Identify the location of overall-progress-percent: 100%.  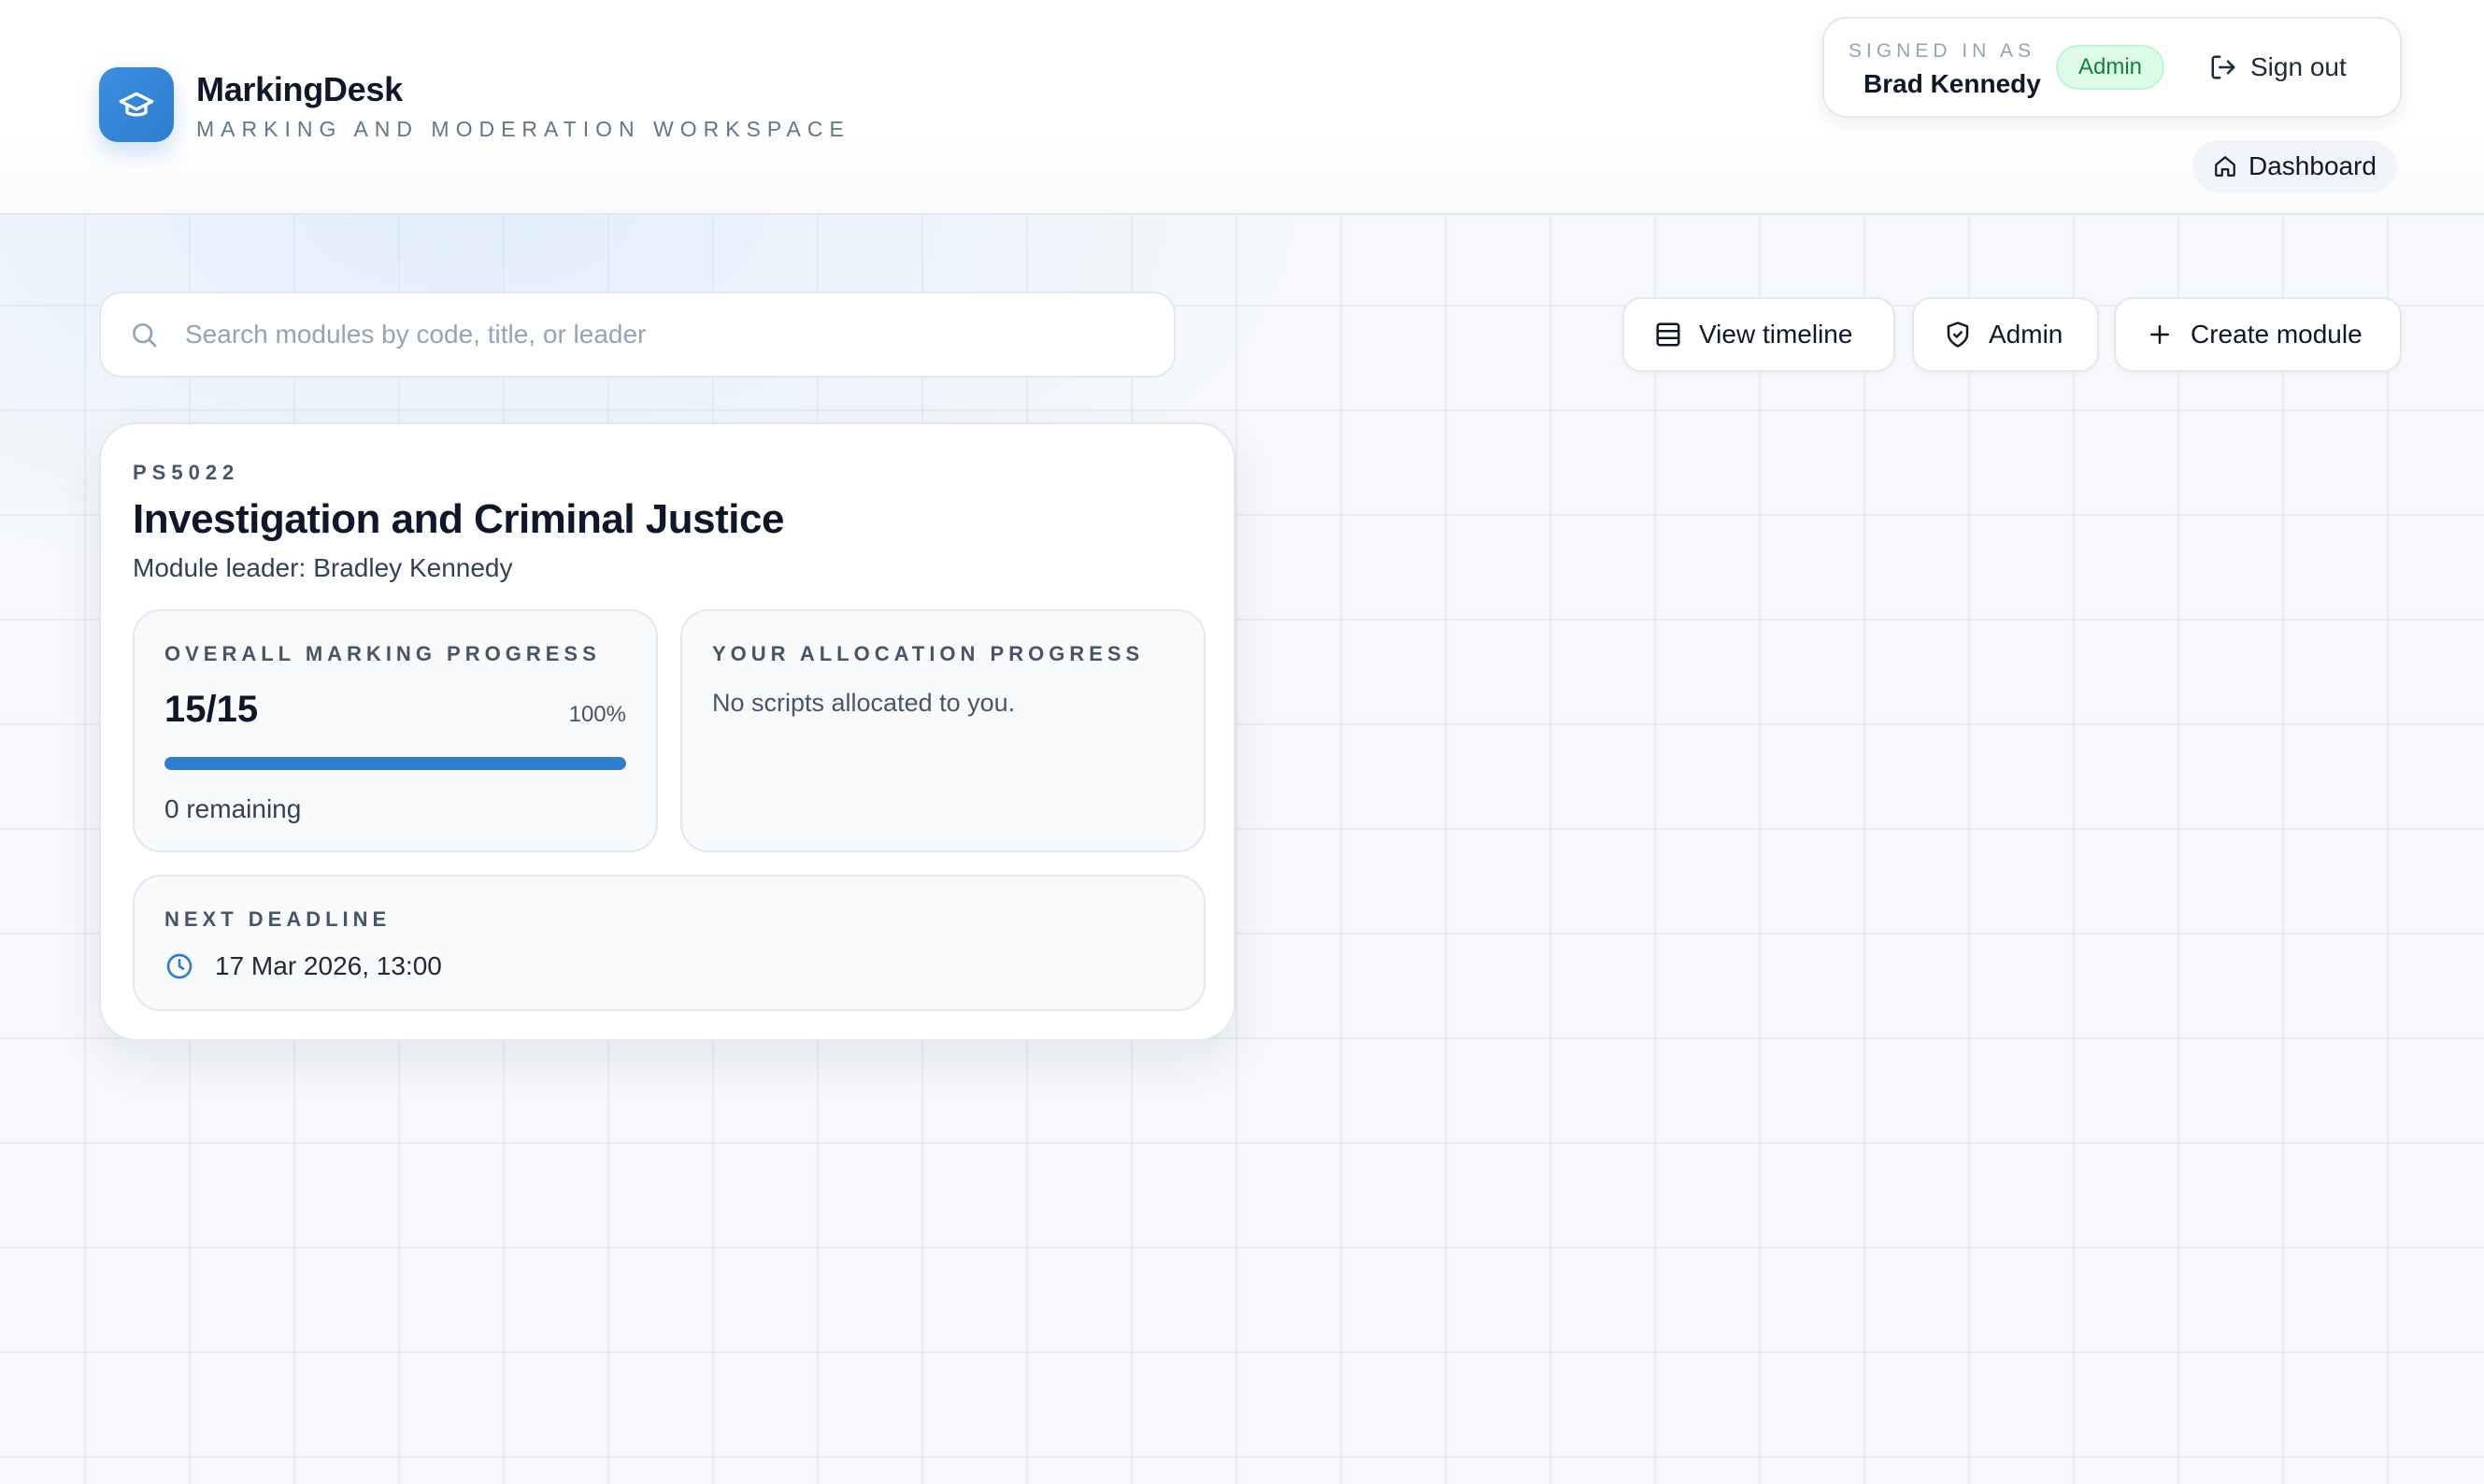
(597, 714).